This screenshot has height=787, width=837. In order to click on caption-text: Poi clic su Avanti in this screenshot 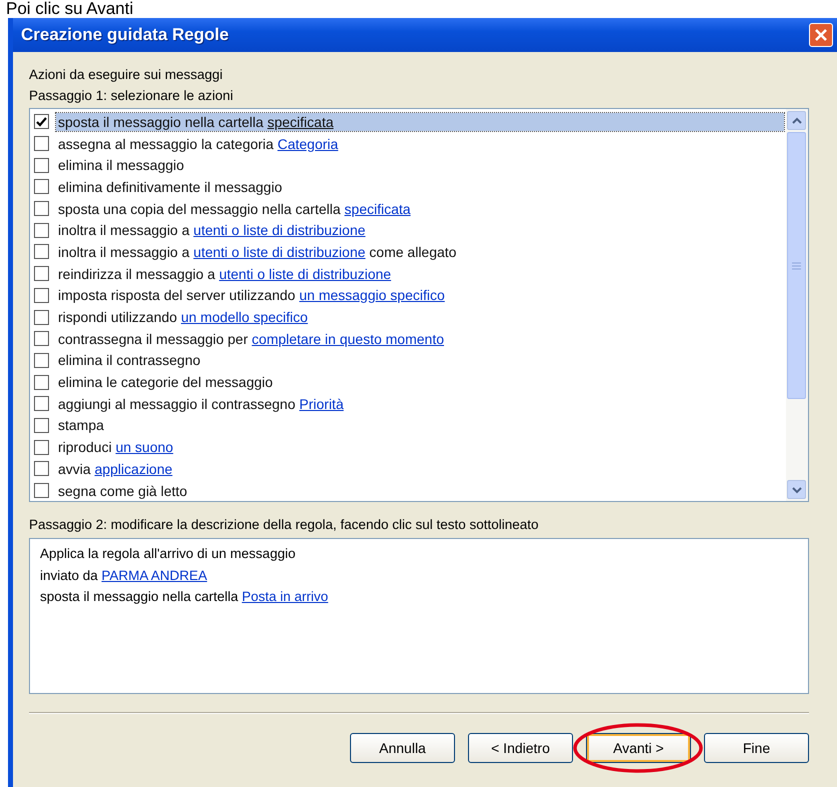, I will do `click(69, 9)`.